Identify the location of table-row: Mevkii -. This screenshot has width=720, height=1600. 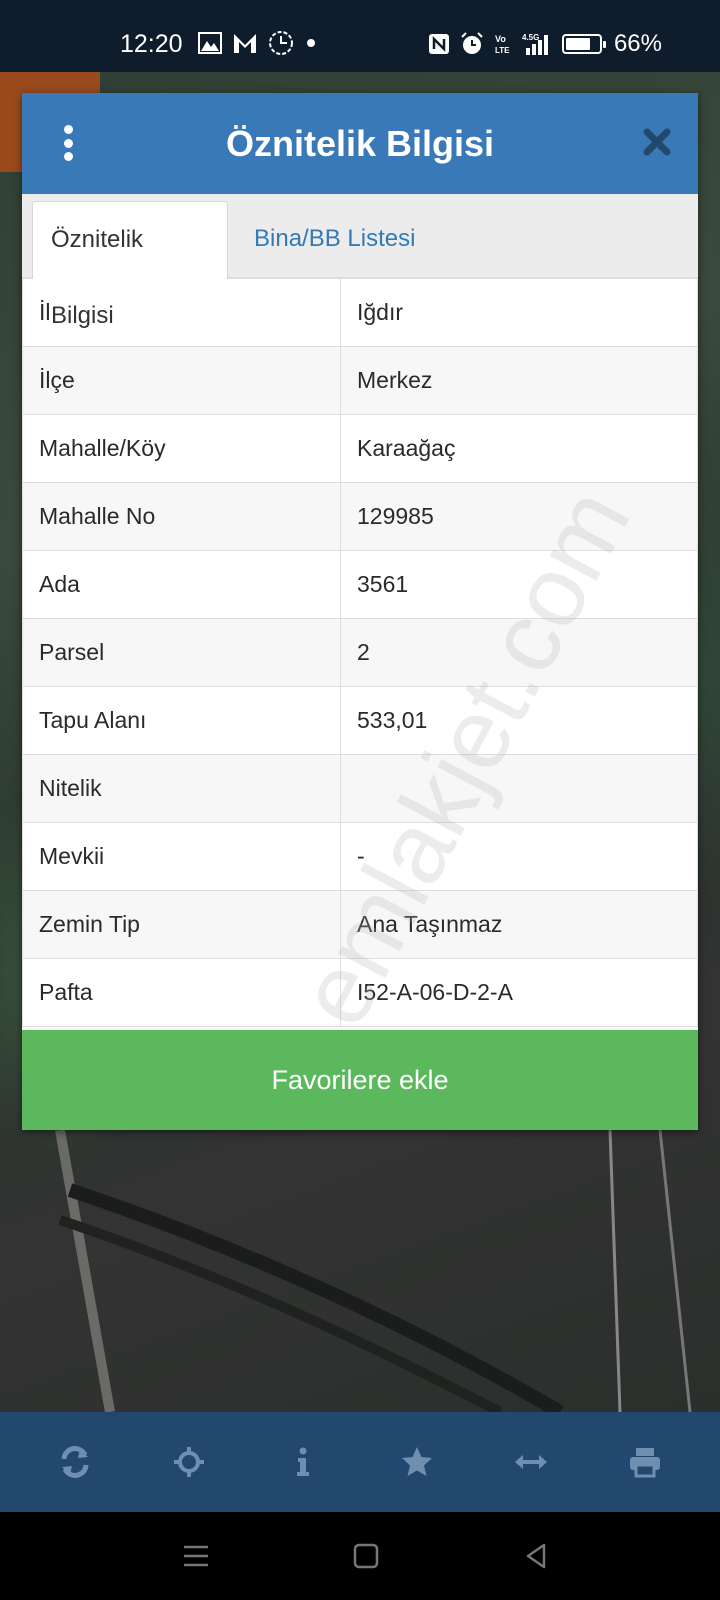
(360, 856).